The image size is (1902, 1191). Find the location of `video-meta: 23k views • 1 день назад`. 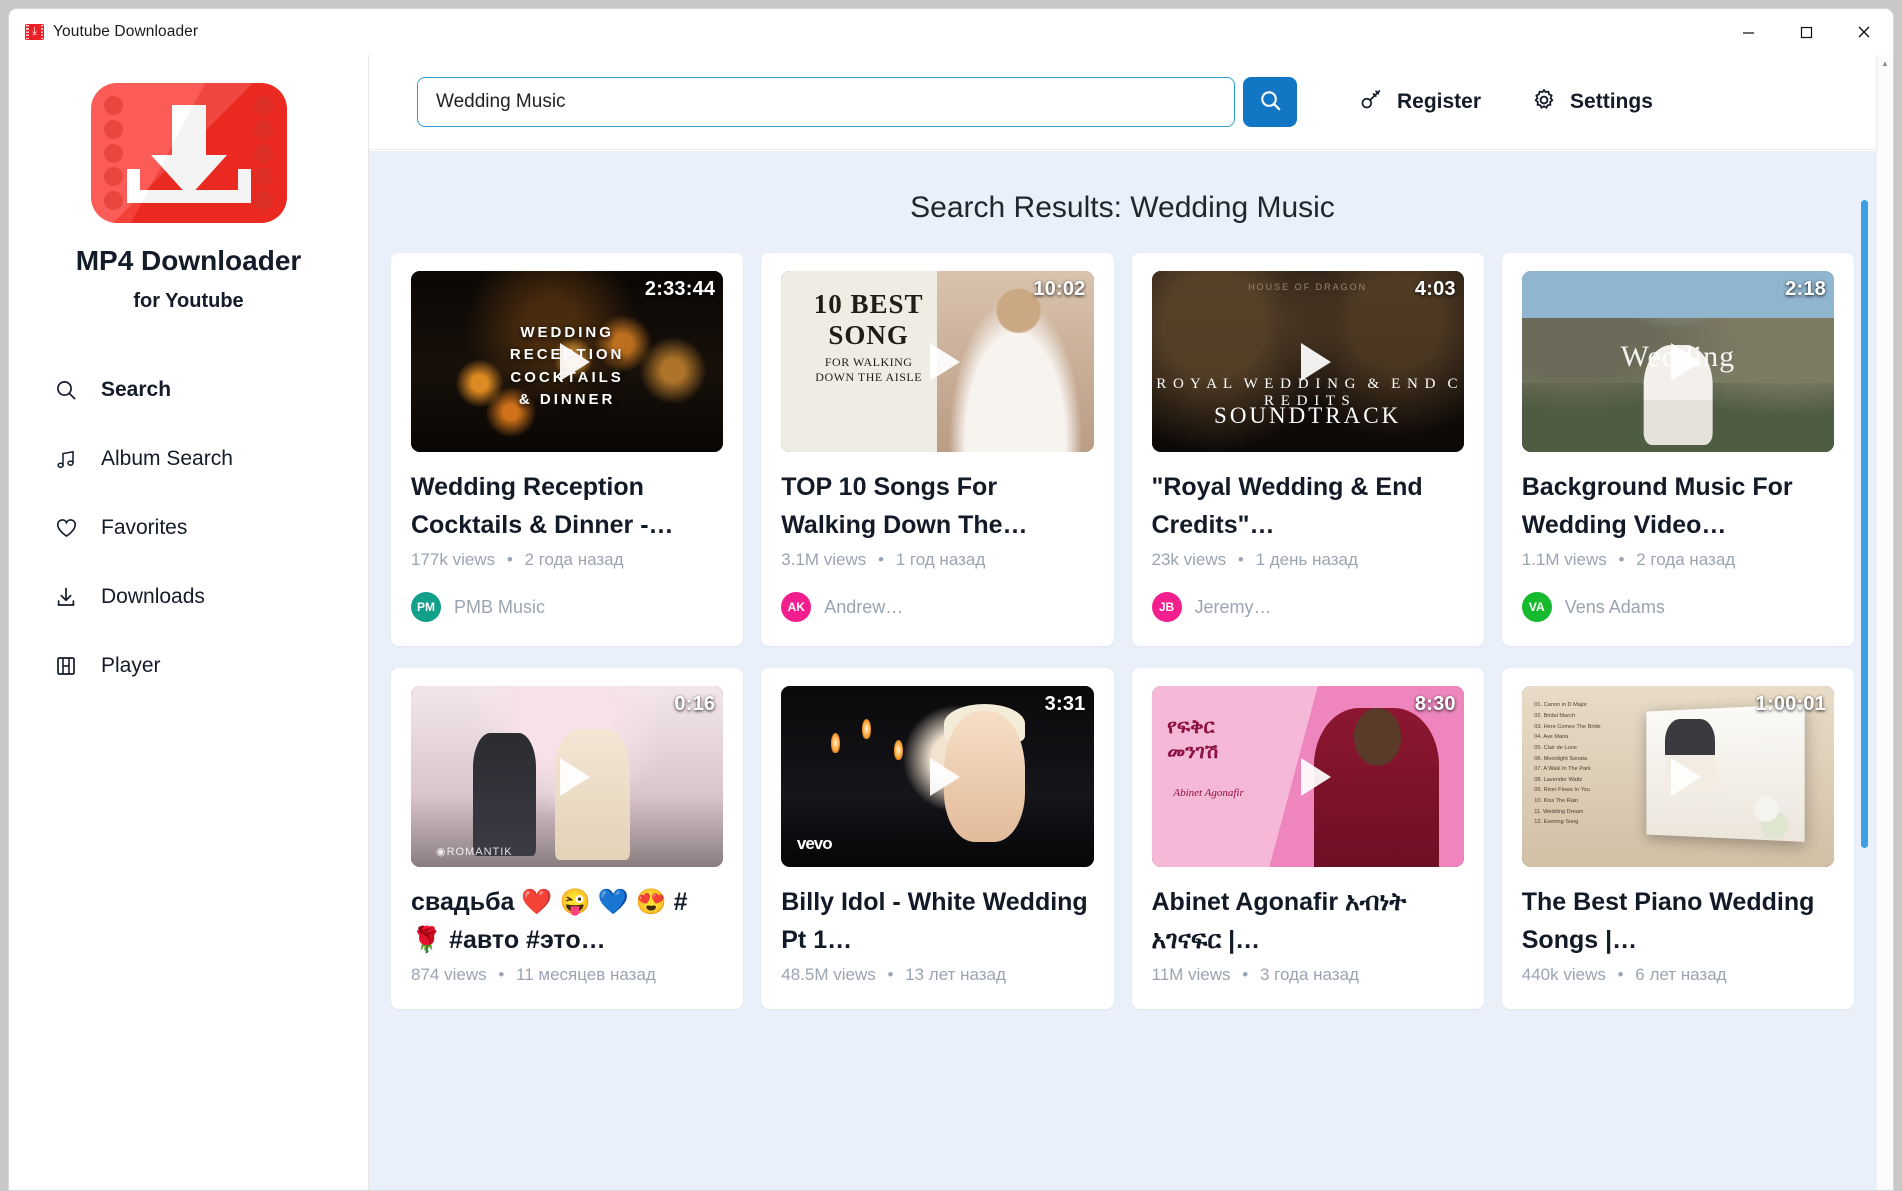

video-meta: 23k views • 1 день назад is located at coordinates (1308, 560).